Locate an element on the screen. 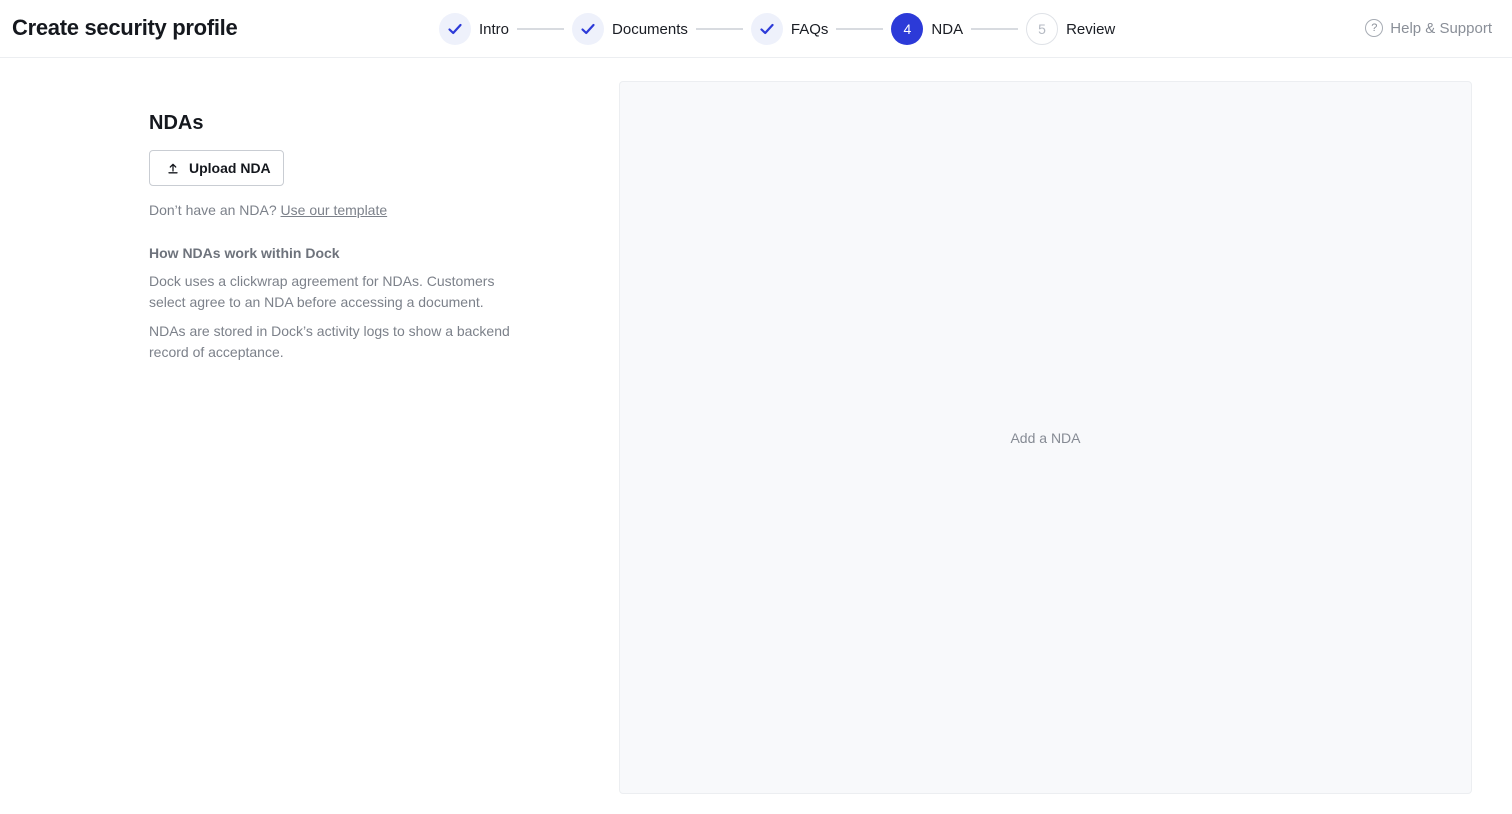 The image size is (1512, 814). use-template-link: Use our template is located at coordinates (334, 210).